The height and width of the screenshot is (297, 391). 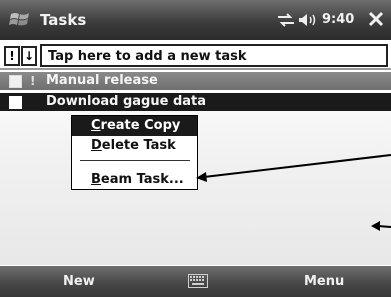 I want to click on priority-button: !, so click(x=12, y=56).